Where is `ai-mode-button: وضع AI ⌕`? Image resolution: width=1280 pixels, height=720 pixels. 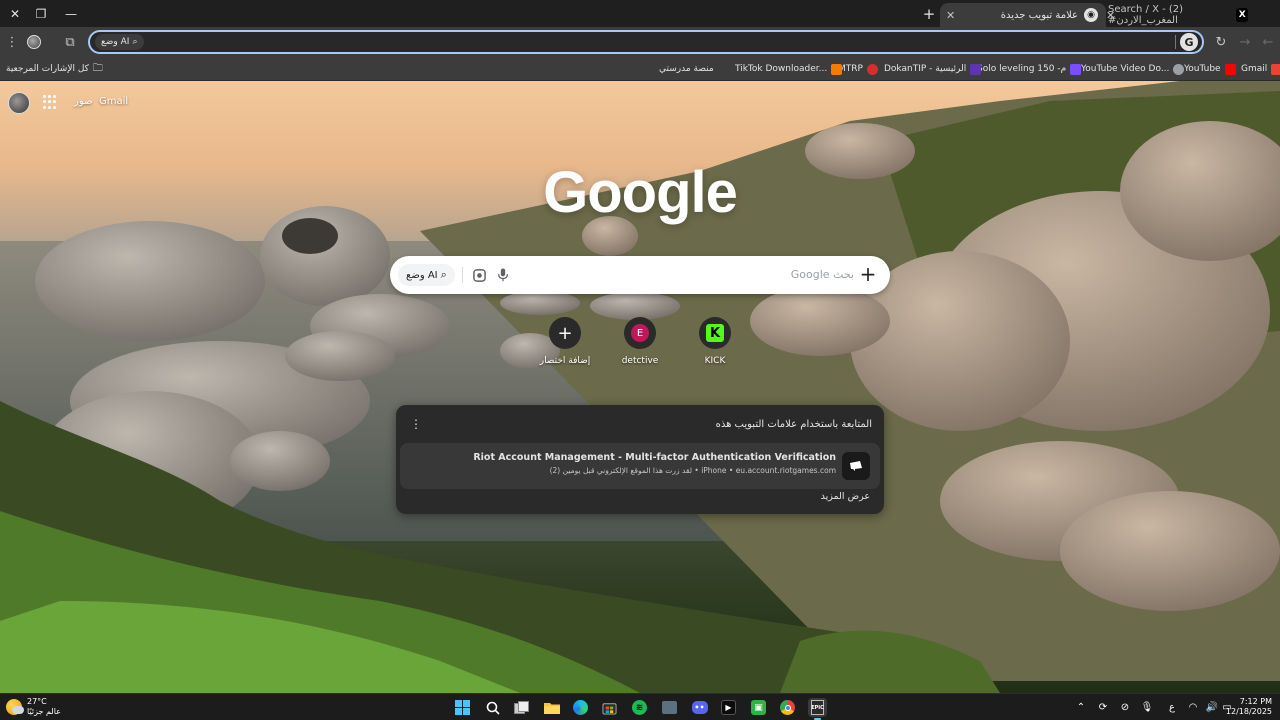
ai-mode-button: وضع AI ⌕ is located at coordinates (426, 275).